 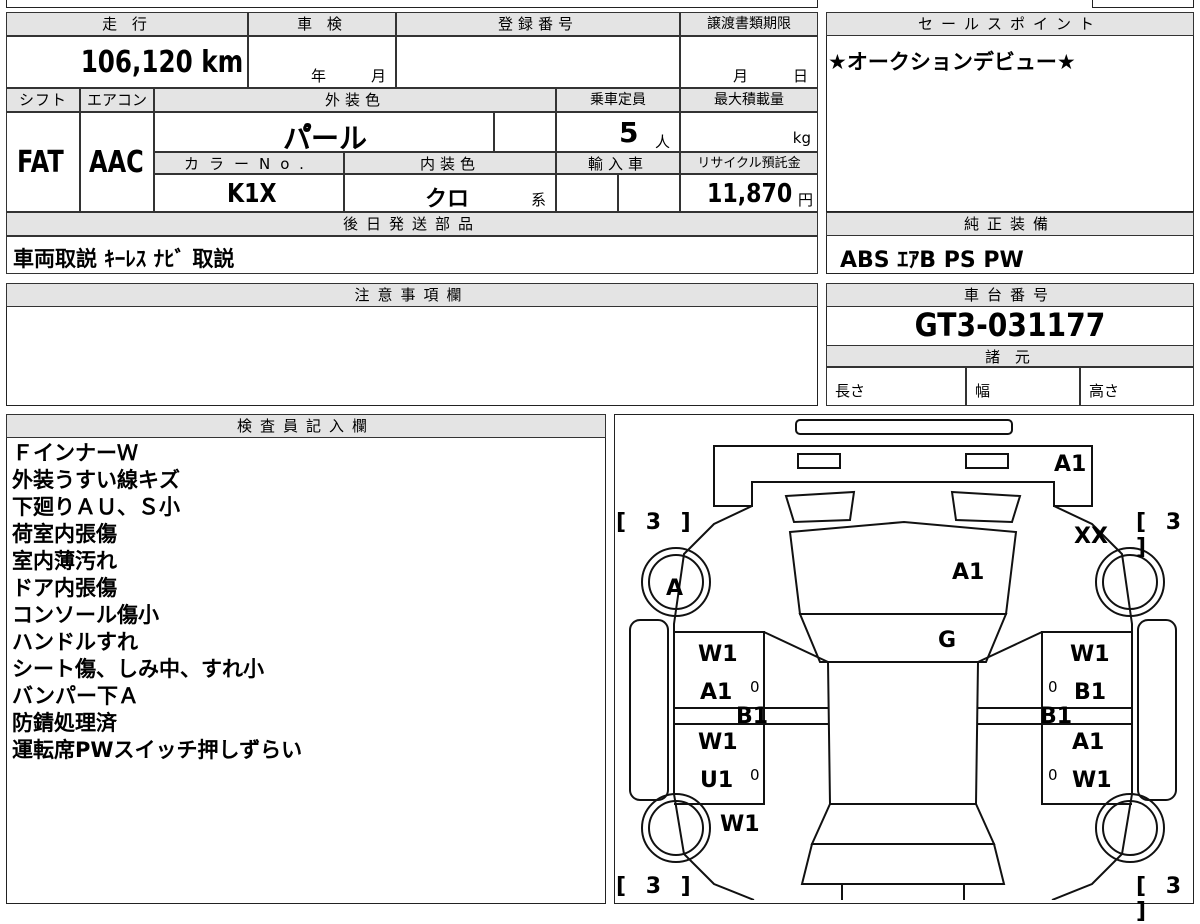 What do you see at coordinates (947, 640) in the screenshot?
I see `mark-windshield: G` at bounding box center [947, 640].